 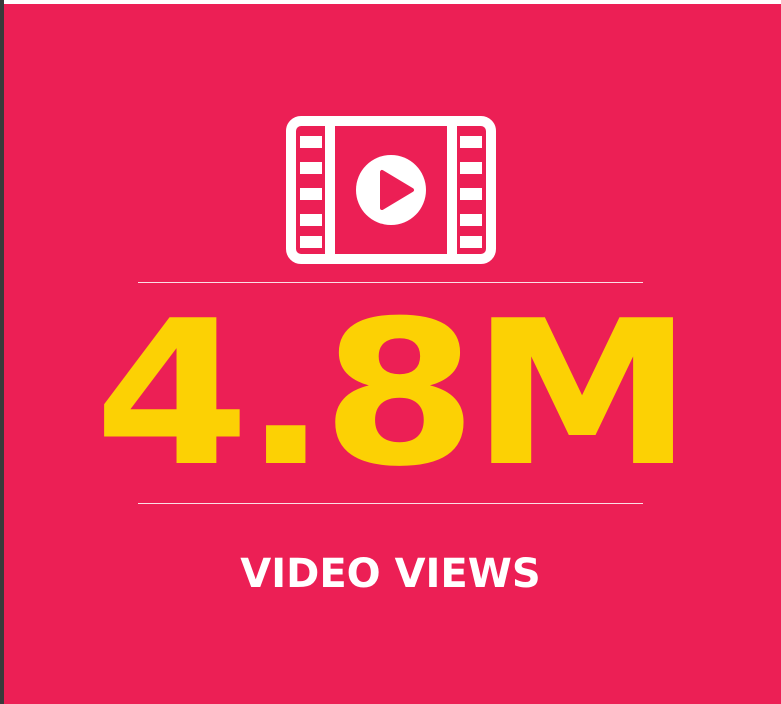 What do you see at coordinates (390, 503) in the screenshot?
I see `divider-bottom` at bounding box center [390, 503].